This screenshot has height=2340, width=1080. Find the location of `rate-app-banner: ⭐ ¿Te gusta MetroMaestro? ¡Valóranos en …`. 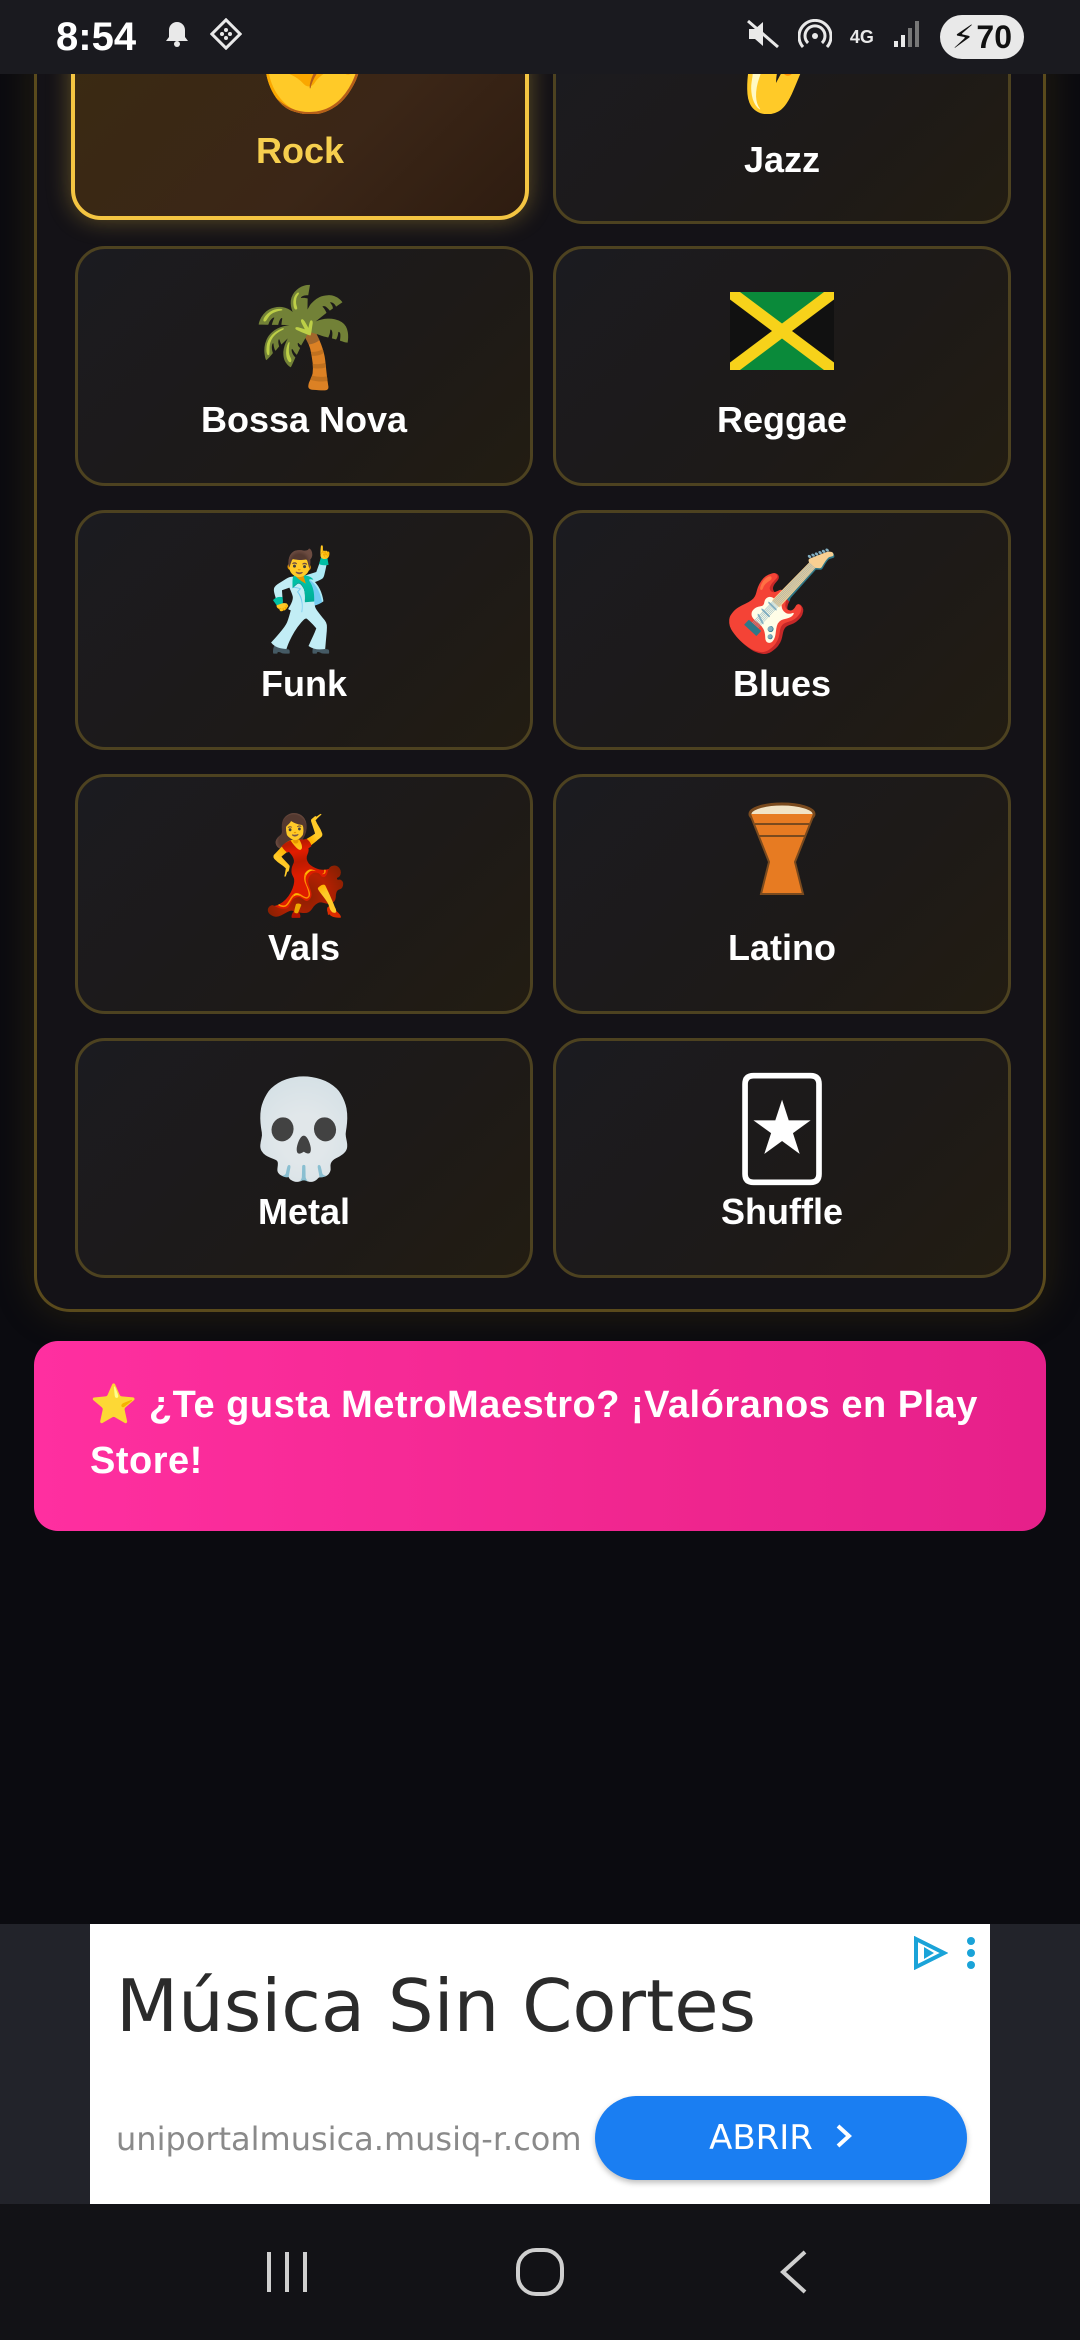

rate-app-banner: ⭐ ¿Te gusta MetroMaestro? ¡Valóranos en … is located at coordinates (540, 1436).